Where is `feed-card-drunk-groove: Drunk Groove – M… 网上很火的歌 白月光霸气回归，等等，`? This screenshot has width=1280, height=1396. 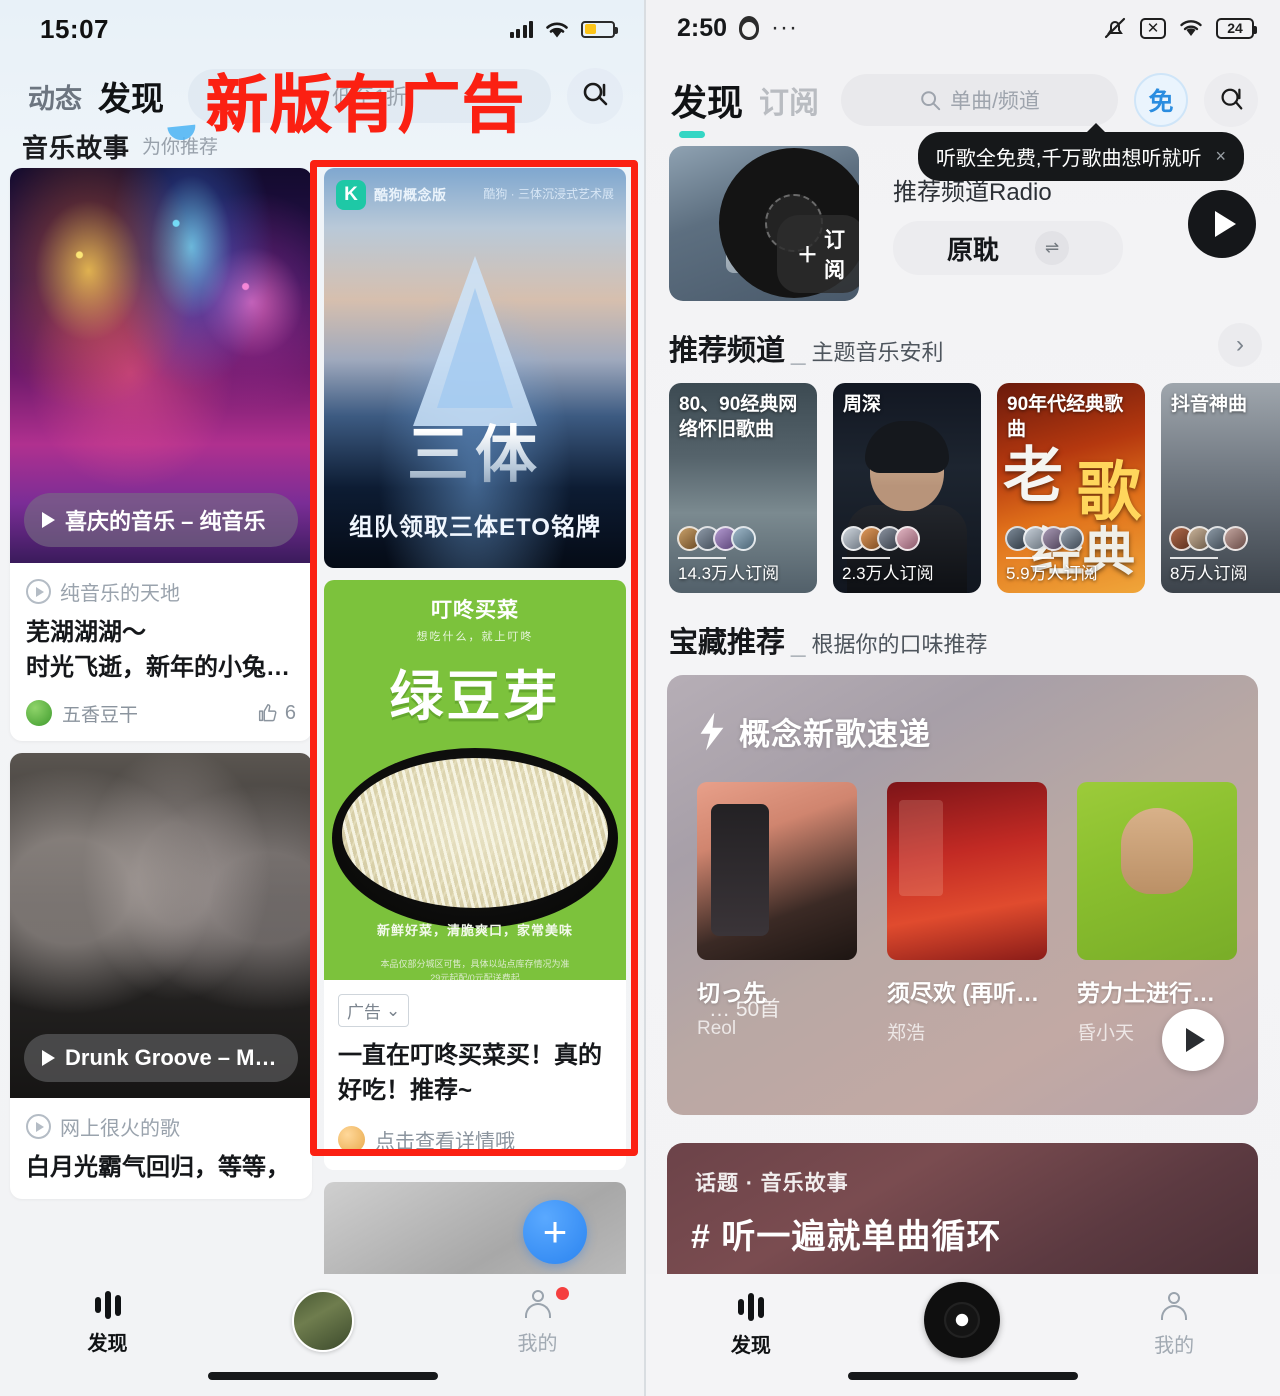
feed-card-drunk-groove: Drunk Groove – M… 网上很火的歌 白月光霸气回归，等等， is located at coordinates (161, 976).